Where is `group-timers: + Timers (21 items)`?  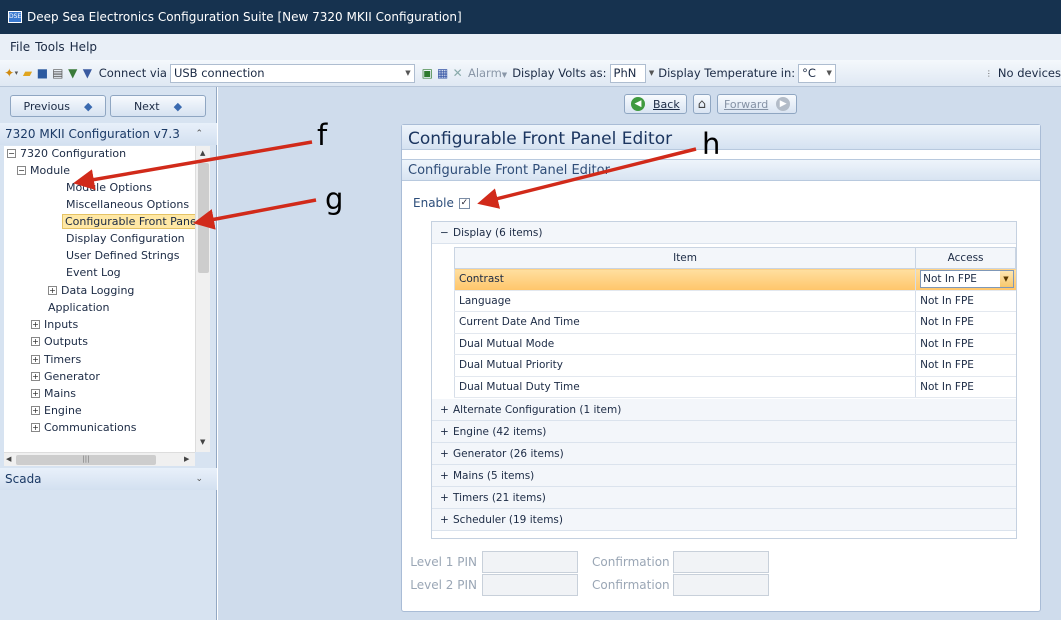
group-timers: + Timers (21 items) is located at coordinates (724, 498).